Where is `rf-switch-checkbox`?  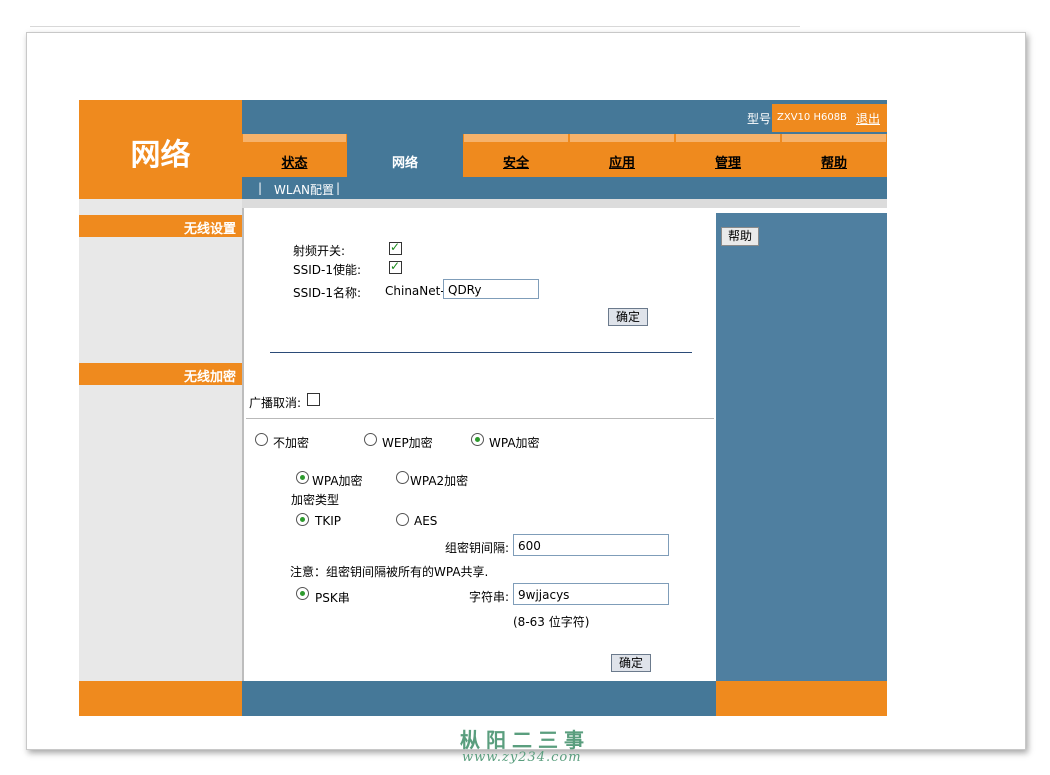 rf-switch-checkbox is located at coordinates (395, 247).